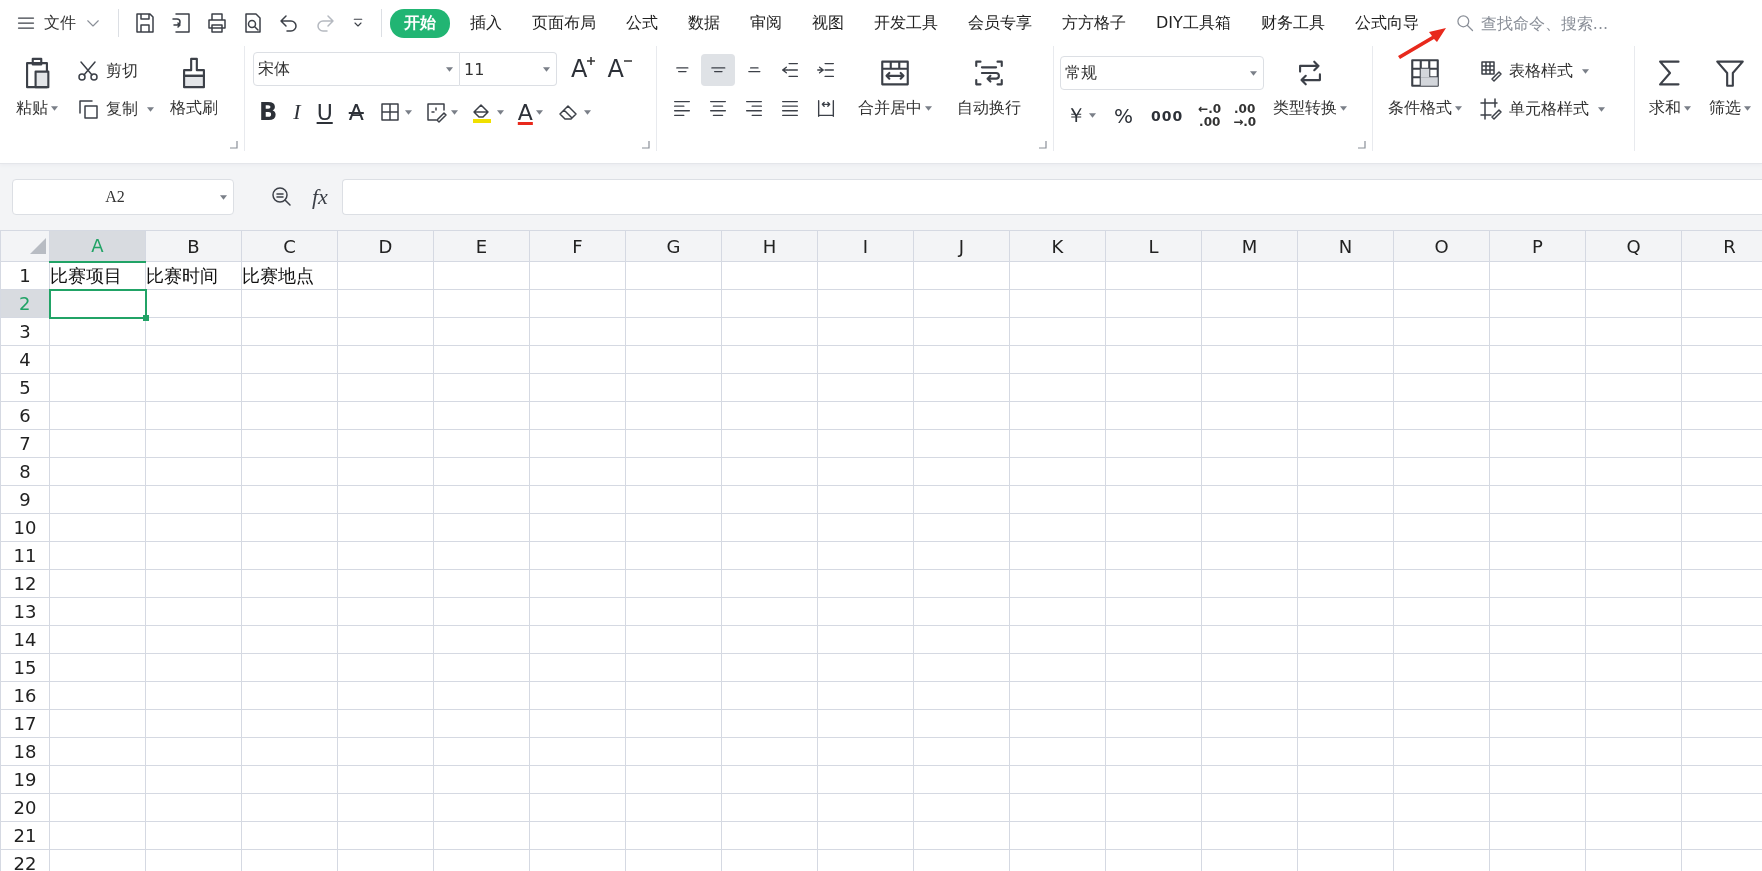  What do you see at coordinates (115, 109) in the screenshot?
I see `copy-button: 复制` at bounding box center [115, 109].